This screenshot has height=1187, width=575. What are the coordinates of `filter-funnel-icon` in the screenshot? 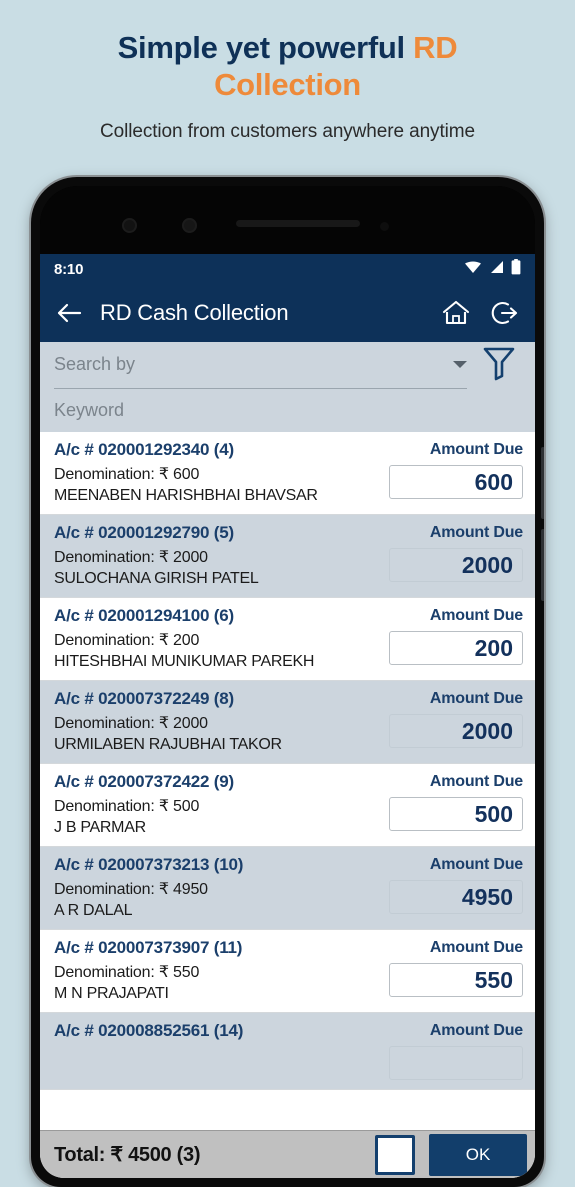 It's located at (499, 365).